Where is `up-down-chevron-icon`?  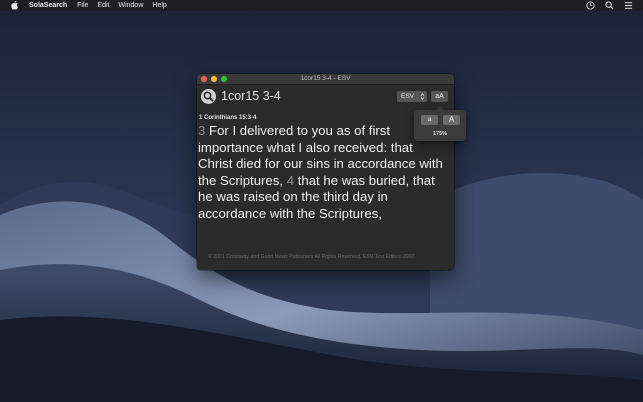 up-down-chevron-icon is located at coordinates (422, 96).